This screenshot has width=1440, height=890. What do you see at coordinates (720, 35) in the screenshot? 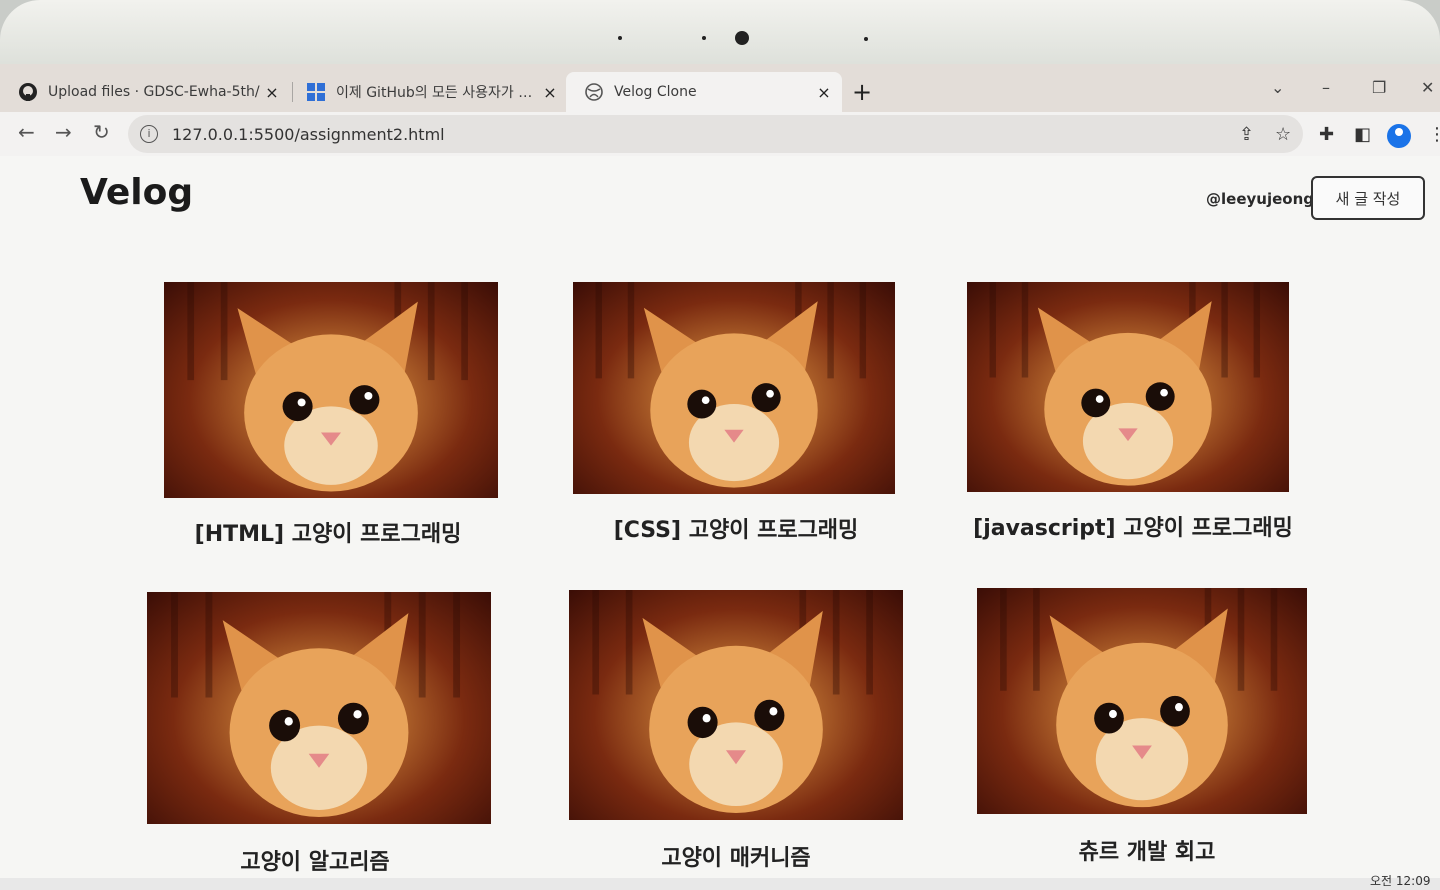
I see `laptop-bezel` at bounding box center [720, 35].